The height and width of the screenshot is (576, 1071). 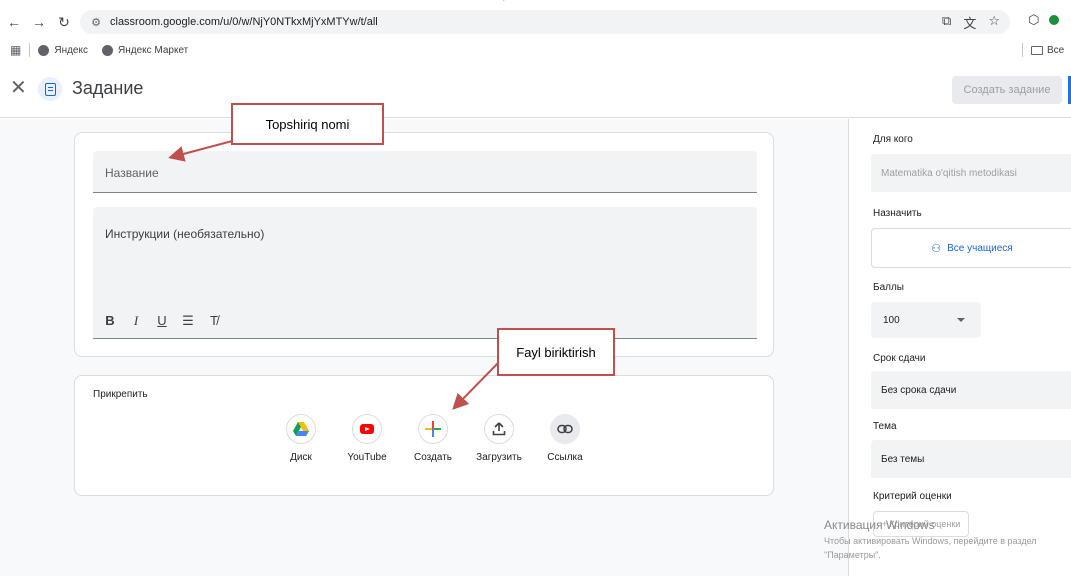 I want to click on assignment-icon, so click(x=50, y=89).